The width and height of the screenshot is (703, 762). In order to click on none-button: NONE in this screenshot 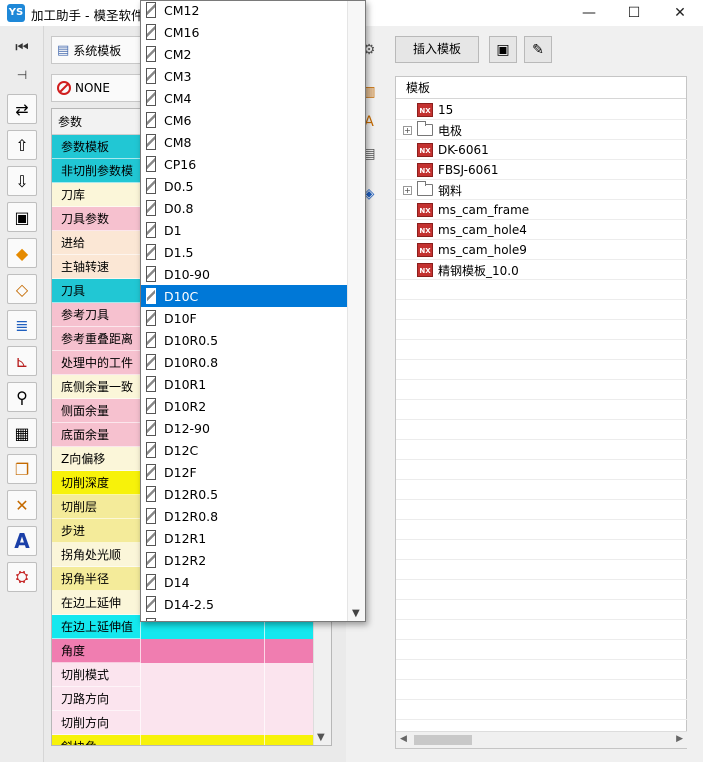, I will do `click(101, 88)`.